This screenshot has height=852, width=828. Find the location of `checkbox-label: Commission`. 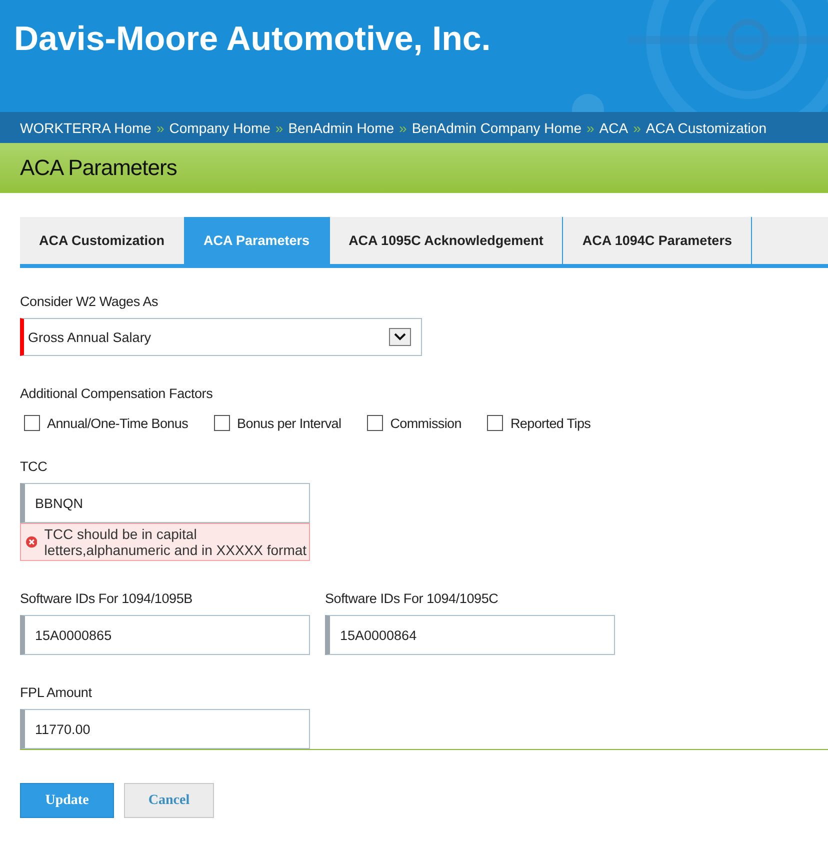

checkbox-label: Commission is located at coordinates (426, 423).